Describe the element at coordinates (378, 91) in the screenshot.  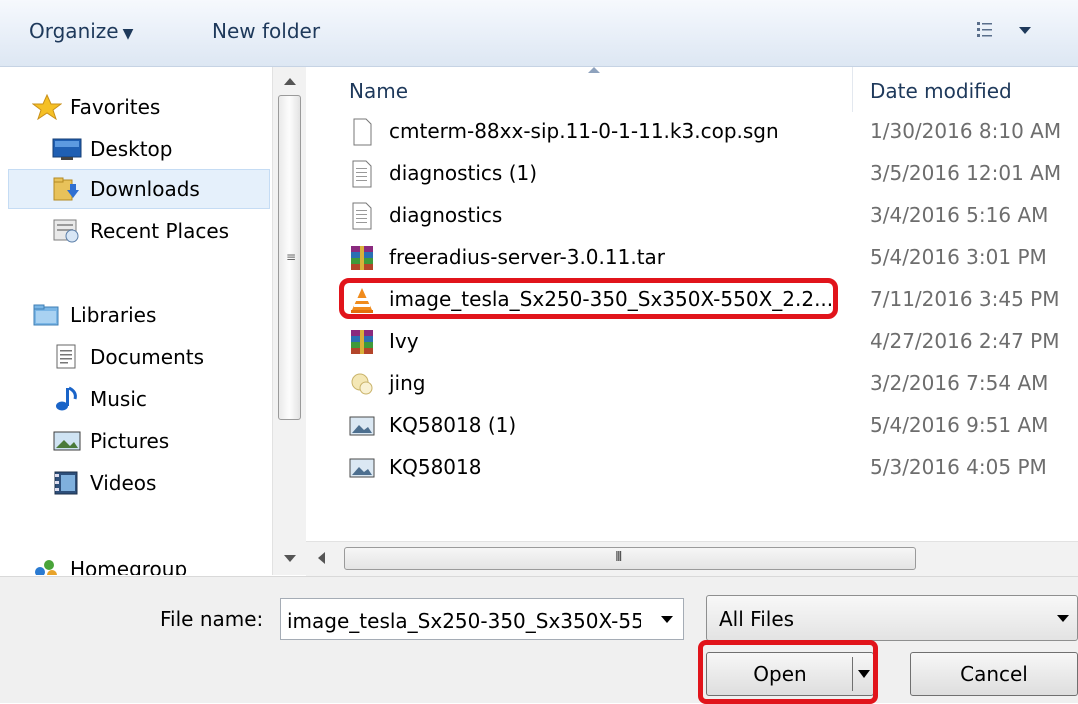
I see `column-header-name: Name` at that location.